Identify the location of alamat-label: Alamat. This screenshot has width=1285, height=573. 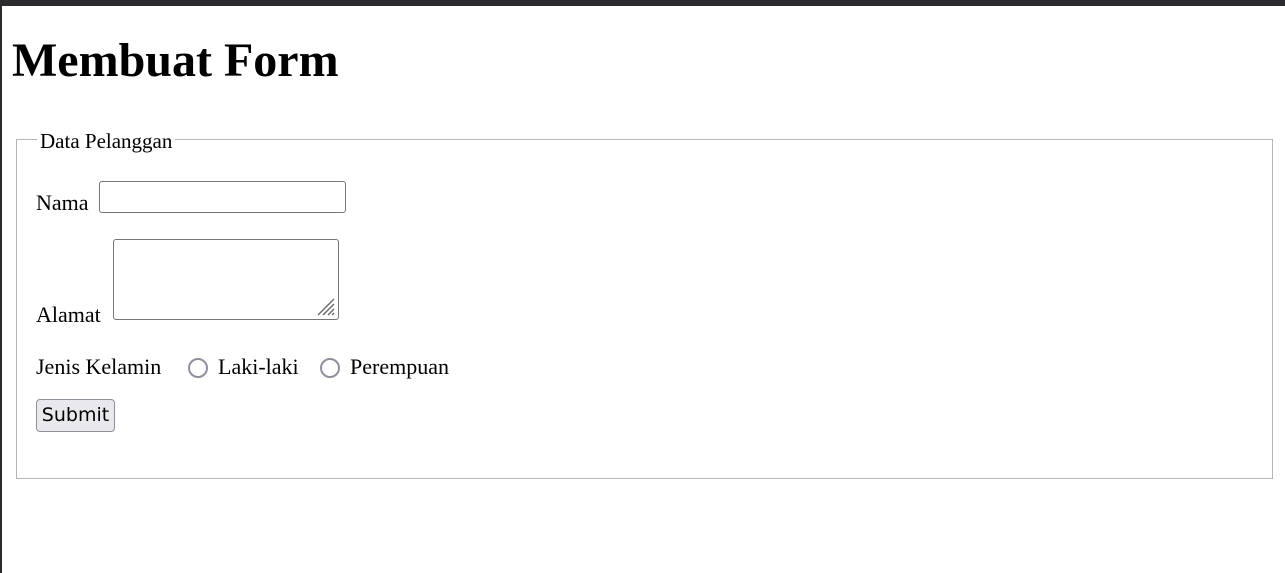
(68, 314).